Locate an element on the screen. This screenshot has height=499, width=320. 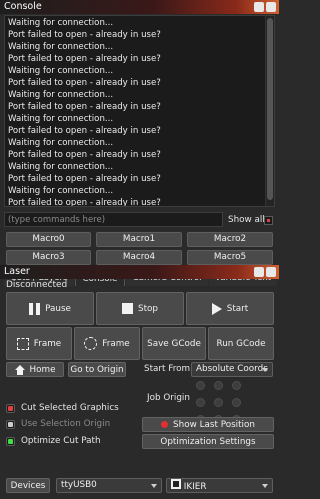
start-button: Start is located at coordinates (230, 308).